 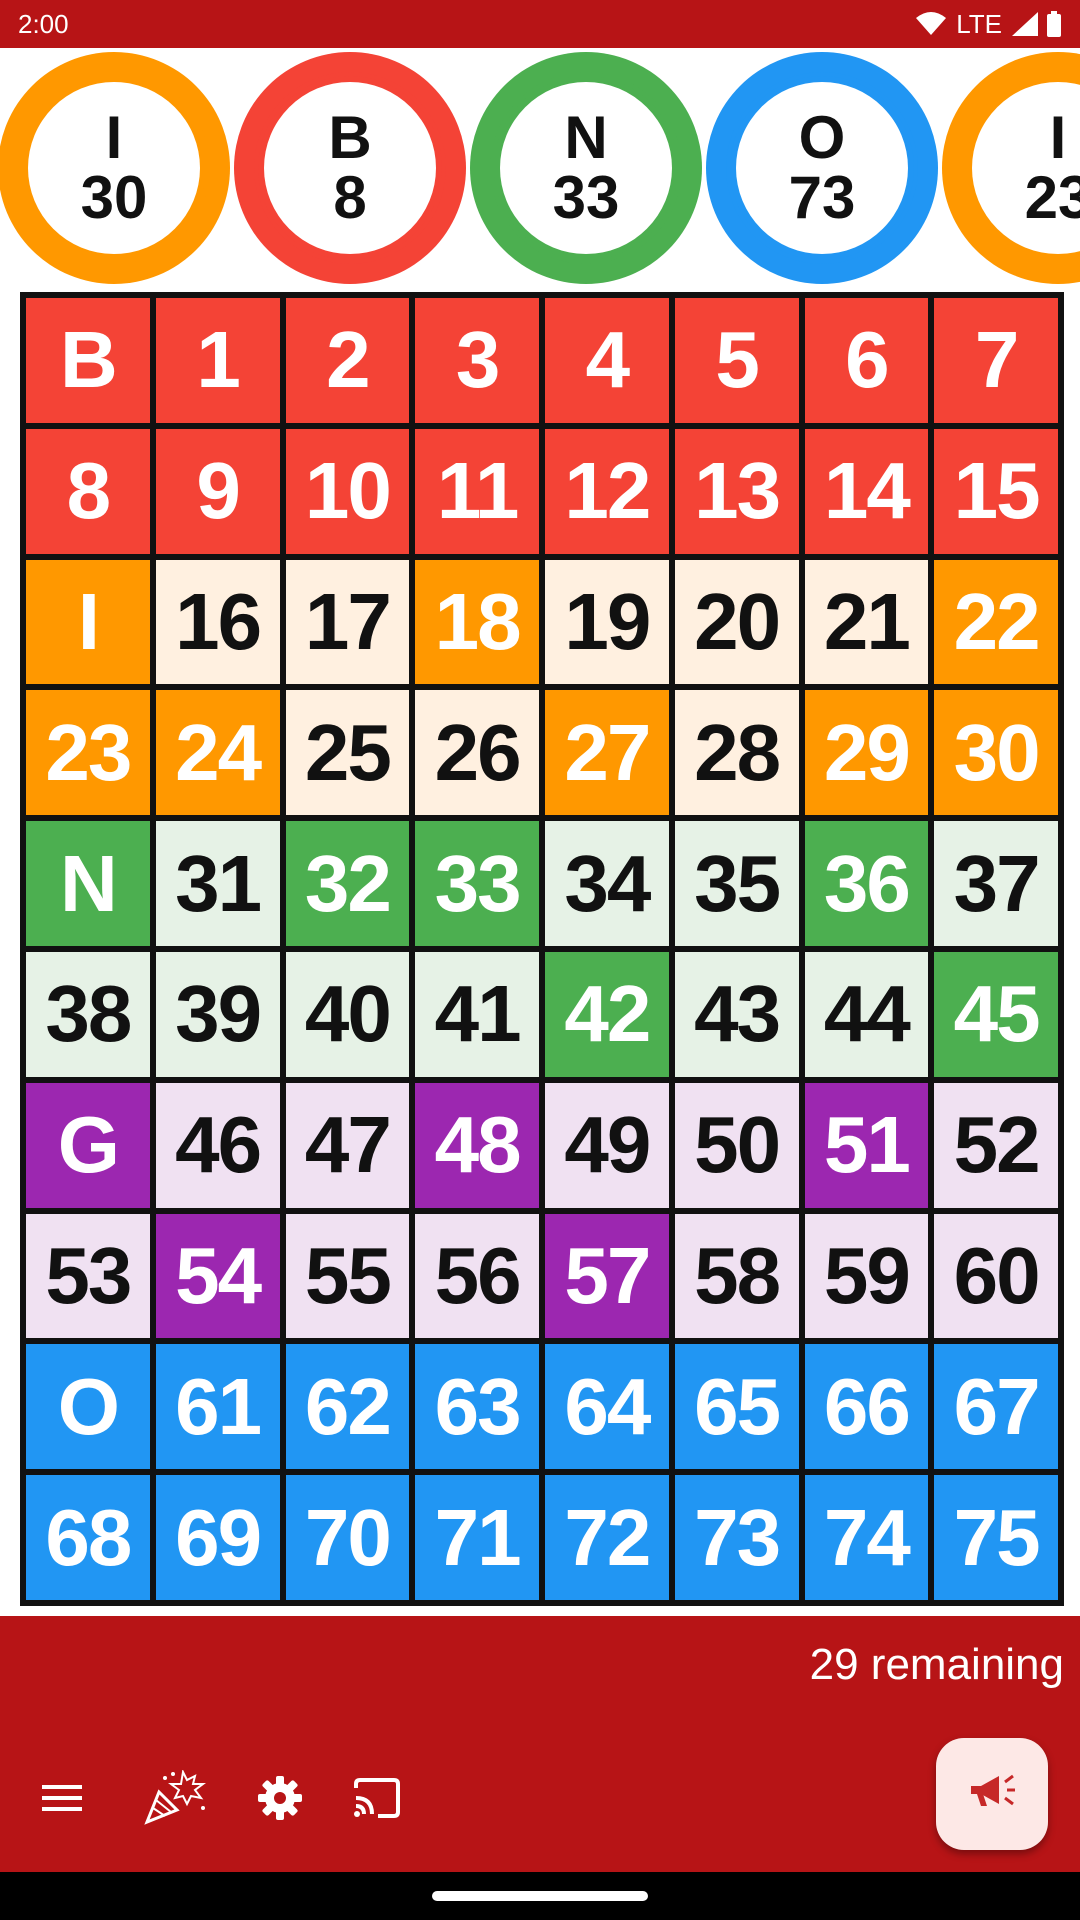 What do you see at coordinates (62, 1798) in the screenshot?
I see `menu-icon` at bounding box center [62, 1798].